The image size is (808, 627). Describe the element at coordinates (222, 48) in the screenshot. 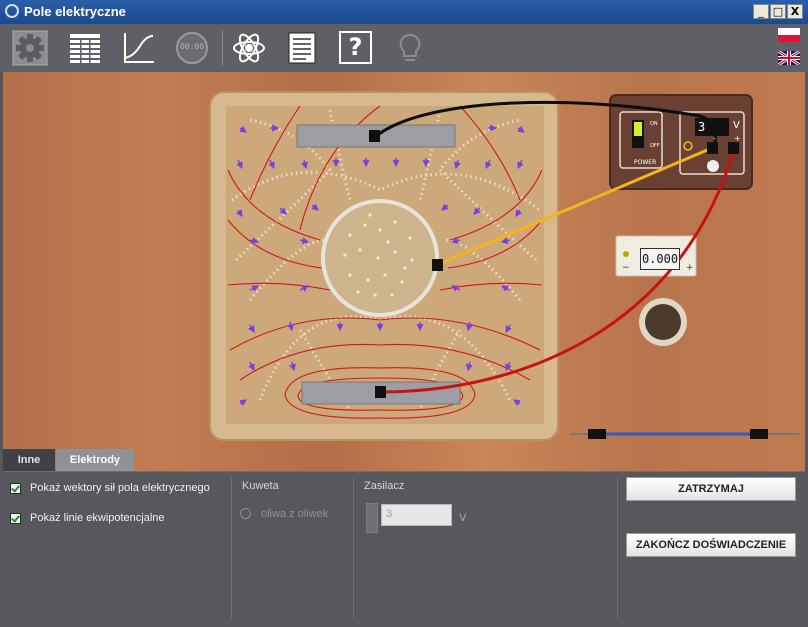

I see `toolbar-separator` at that location.